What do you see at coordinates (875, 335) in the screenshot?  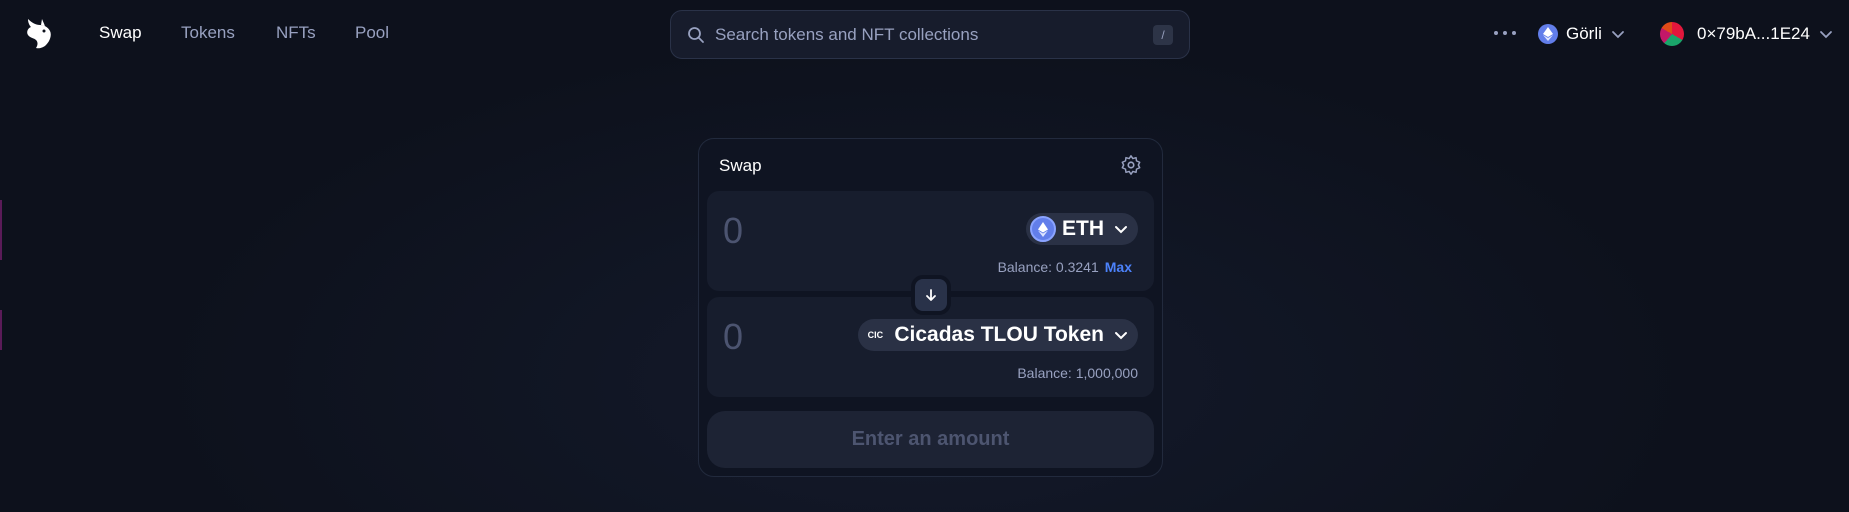 I see `token-logo: CIC` at bounding box center [875, 335].